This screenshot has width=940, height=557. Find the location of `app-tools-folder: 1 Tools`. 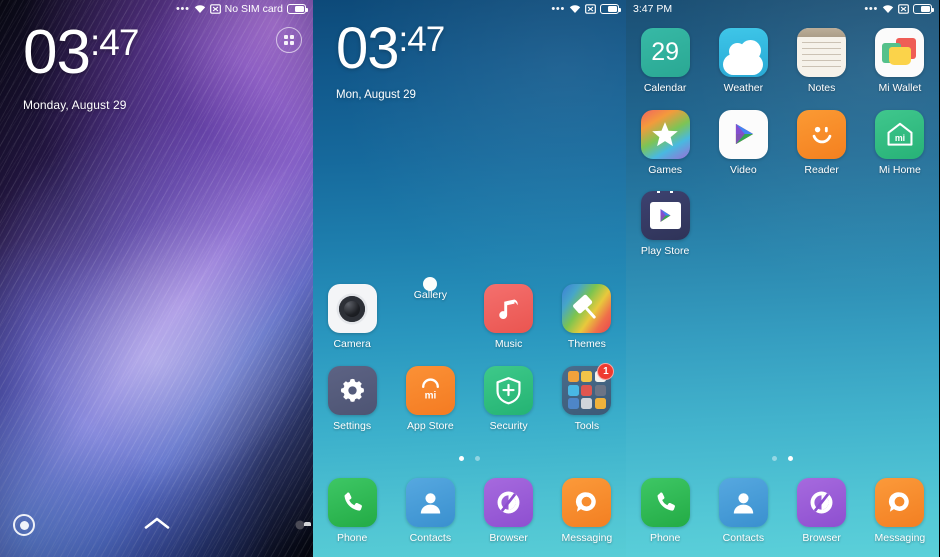

app-tools-folder: 1 Tools is located at coordinates (587, 397).